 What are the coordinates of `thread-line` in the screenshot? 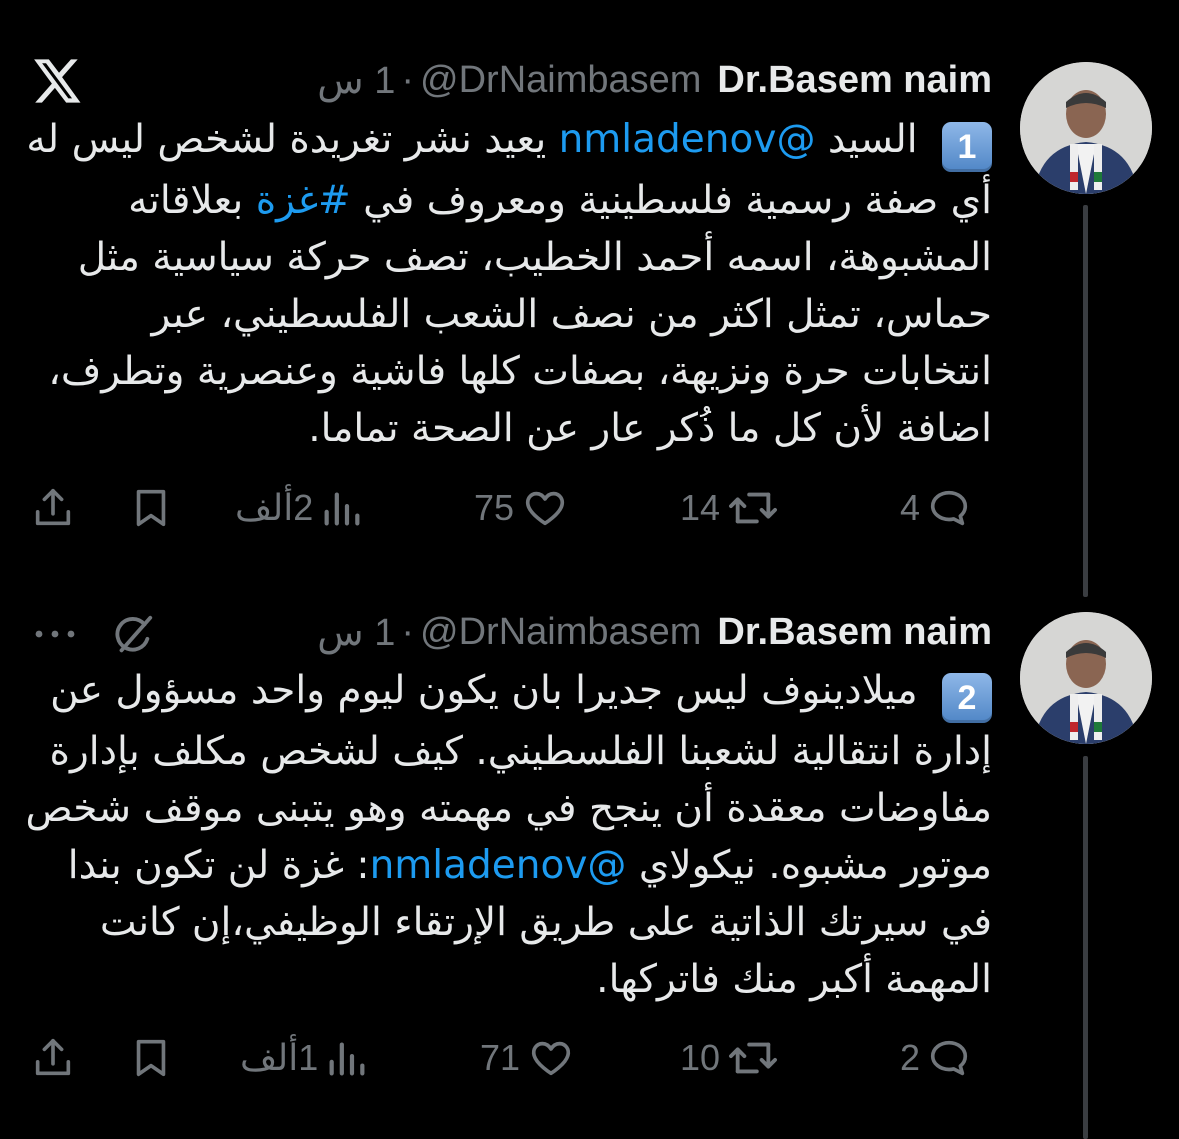 It's located at (1085, 401).